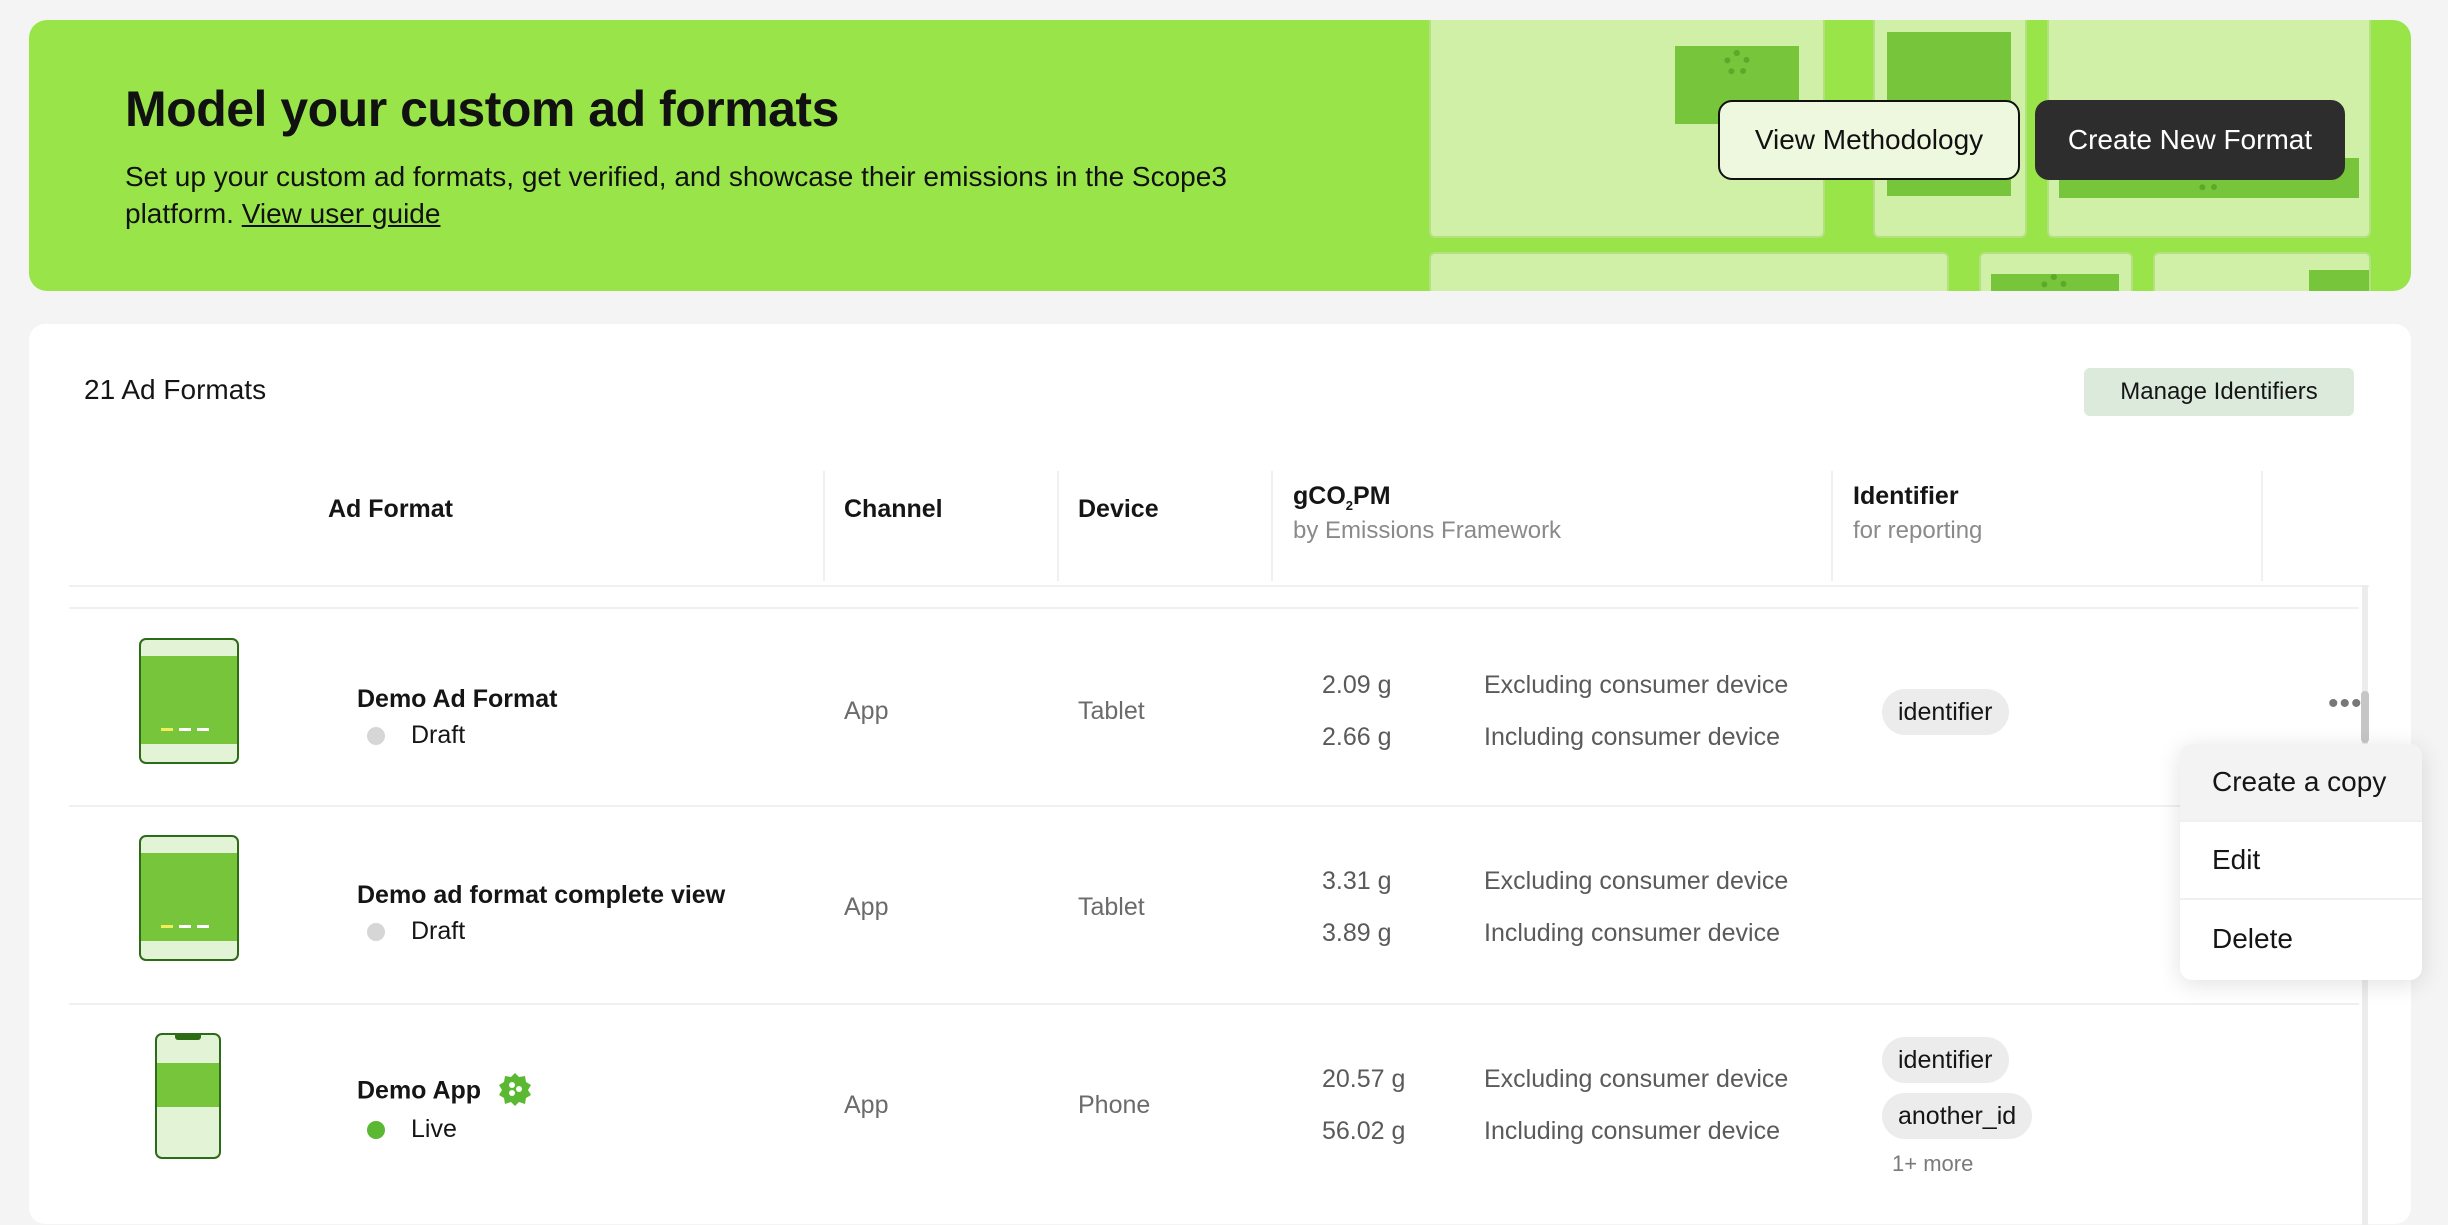 The width and height of the screenshot is (2448, 1225). What do you see at coordinates (1357, 685) in the screenshot?
I see `emission-value: 2.09 g` at bounding box center [1357, 685].